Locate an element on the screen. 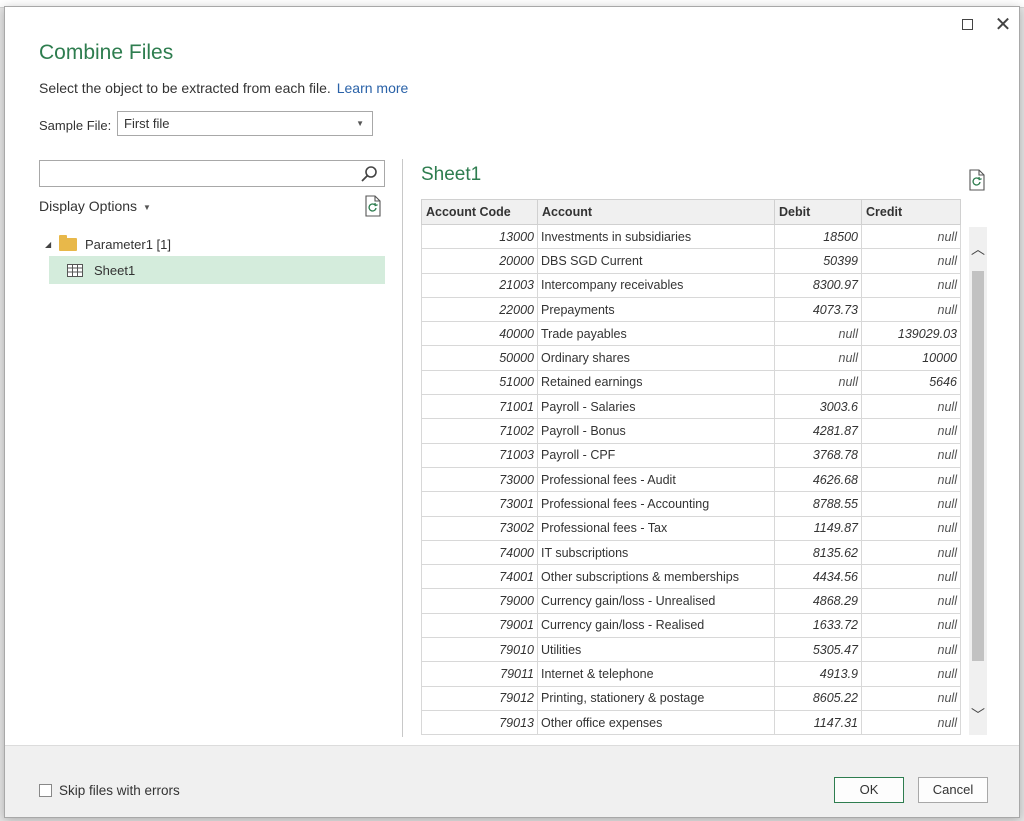 The height and width of the screenshot is (821, 1024). display-options-menu: Display Options ▼ is located at coordinates (95, 206).